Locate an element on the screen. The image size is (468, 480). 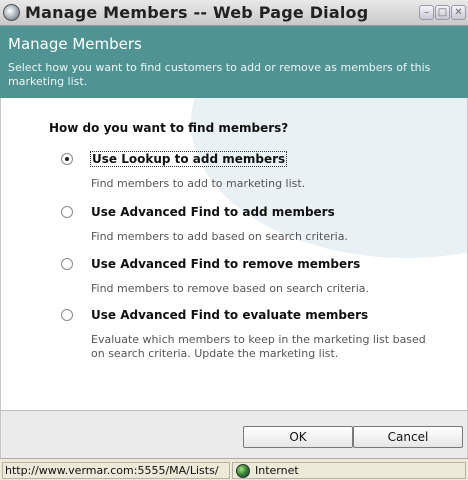
maximize-button: □ is located at coordinates (442, 12).